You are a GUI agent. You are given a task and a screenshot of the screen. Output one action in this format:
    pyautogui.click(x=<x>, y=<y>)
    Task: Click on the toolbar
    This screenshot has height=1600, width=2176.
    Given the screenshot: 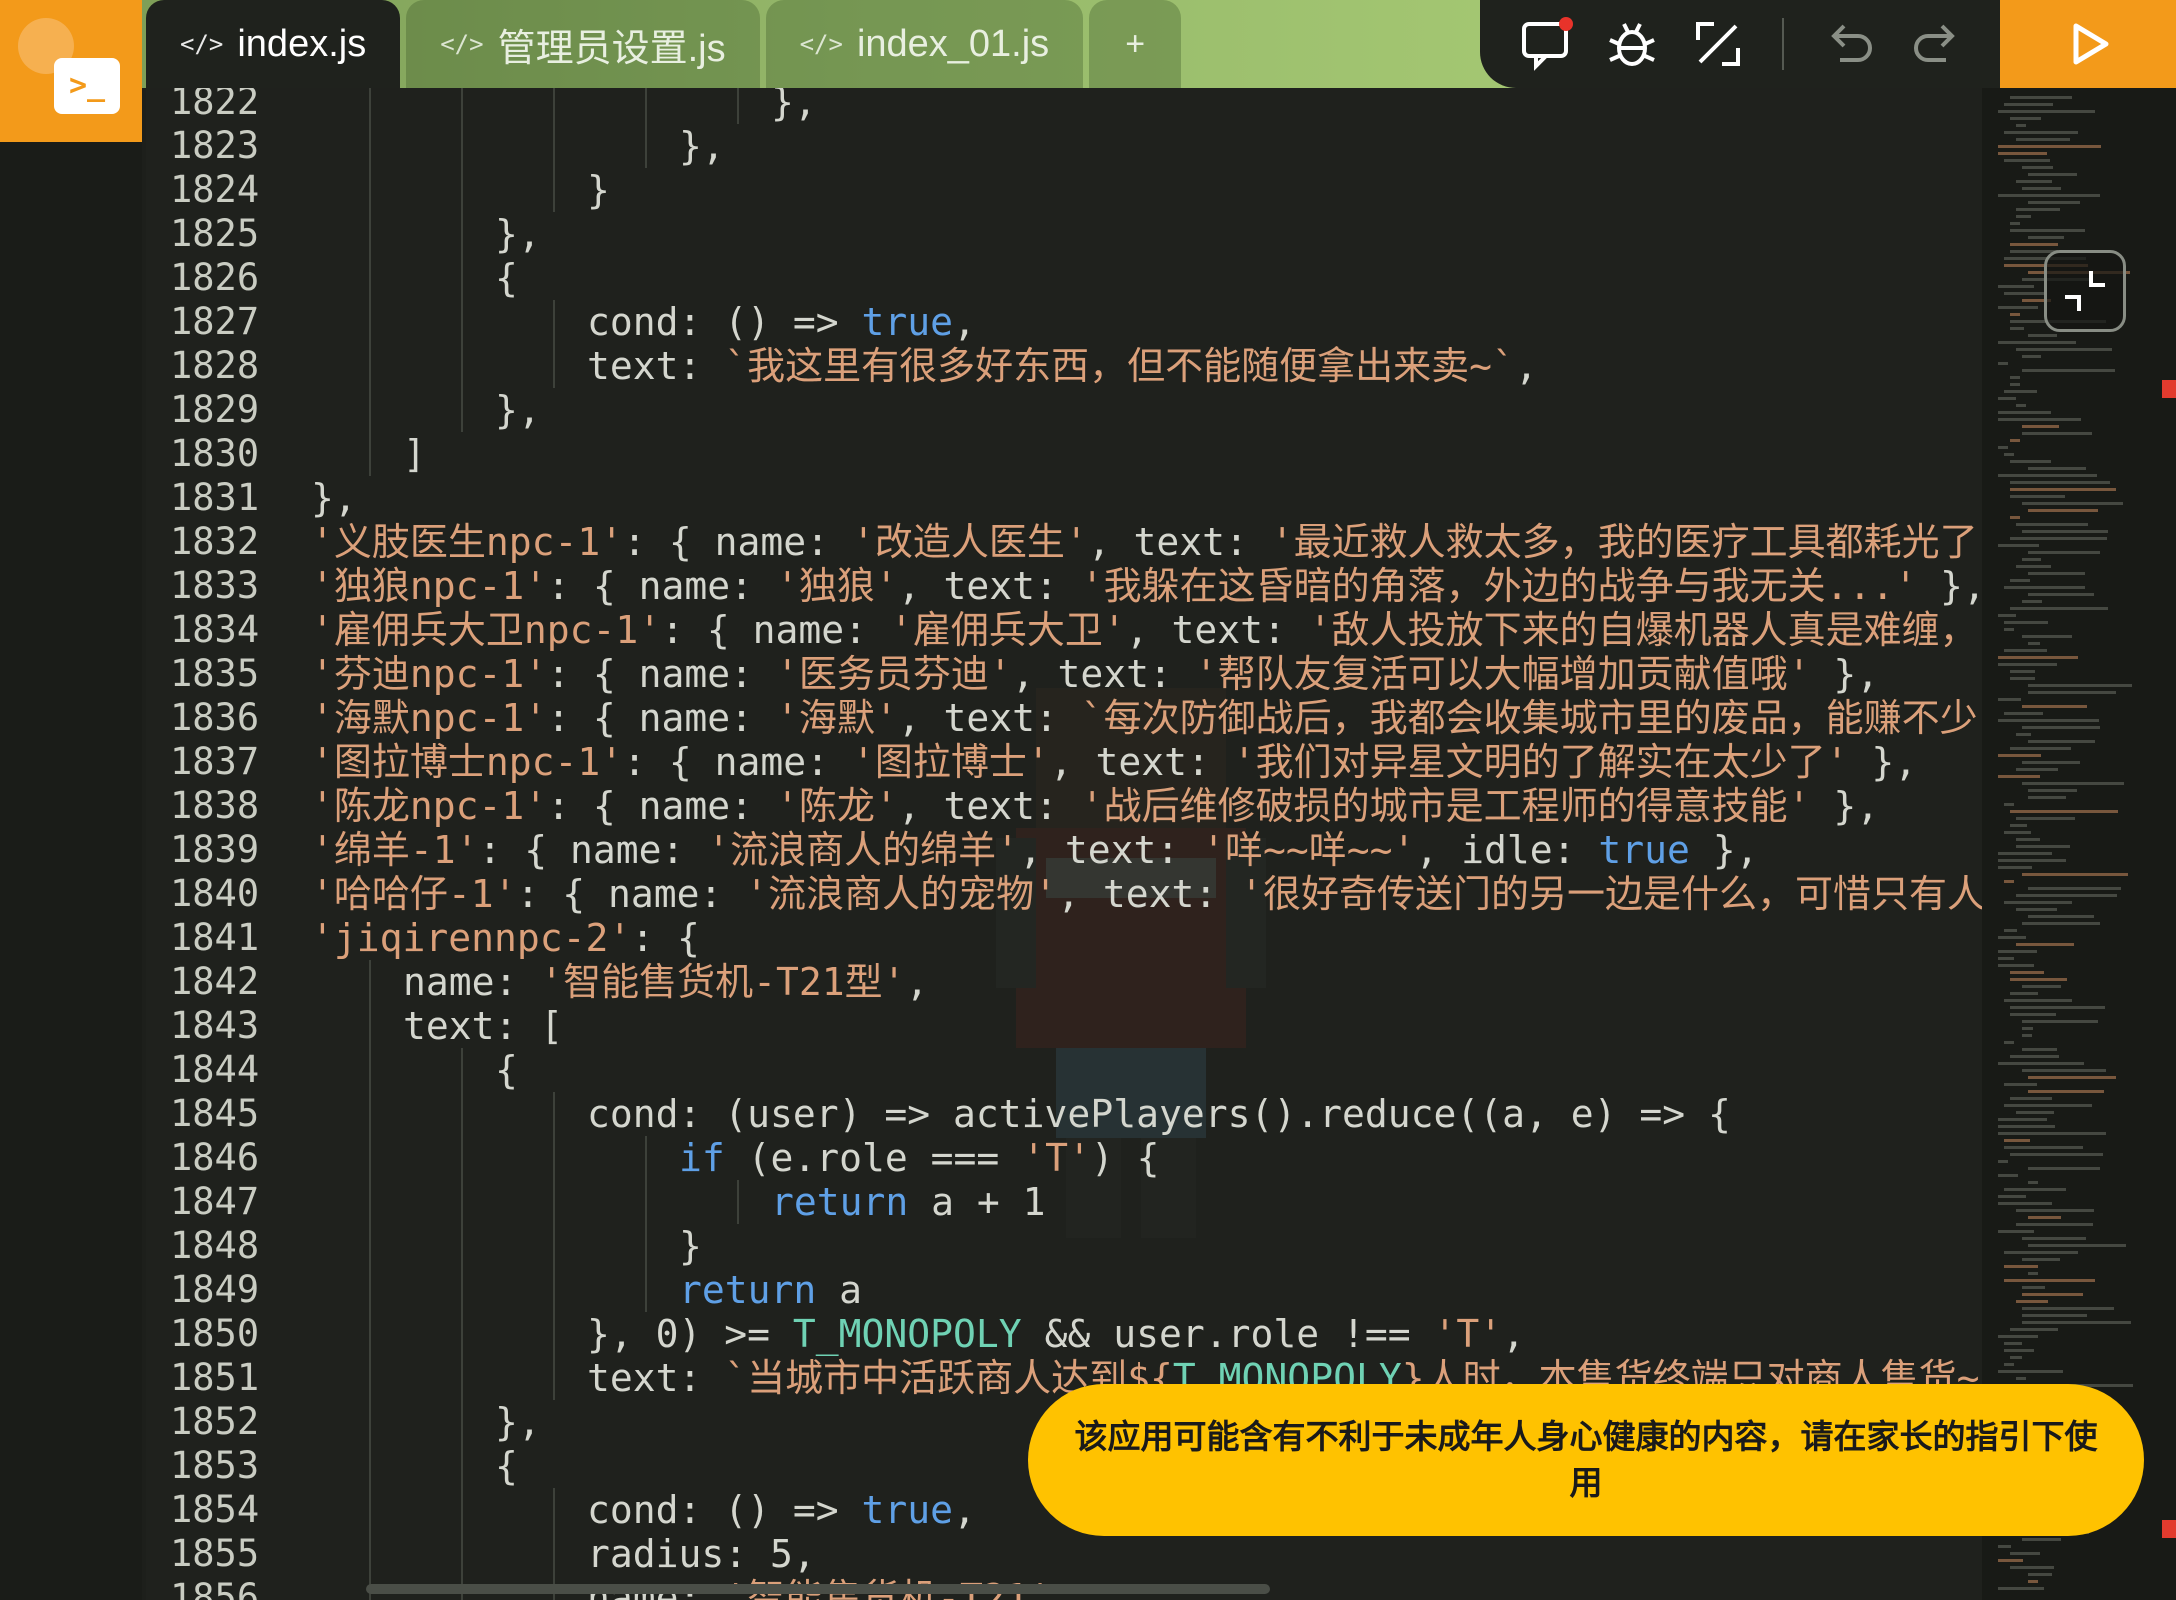 What is the action you would take?
    pyautogui.click(x=1740, y=44)
    